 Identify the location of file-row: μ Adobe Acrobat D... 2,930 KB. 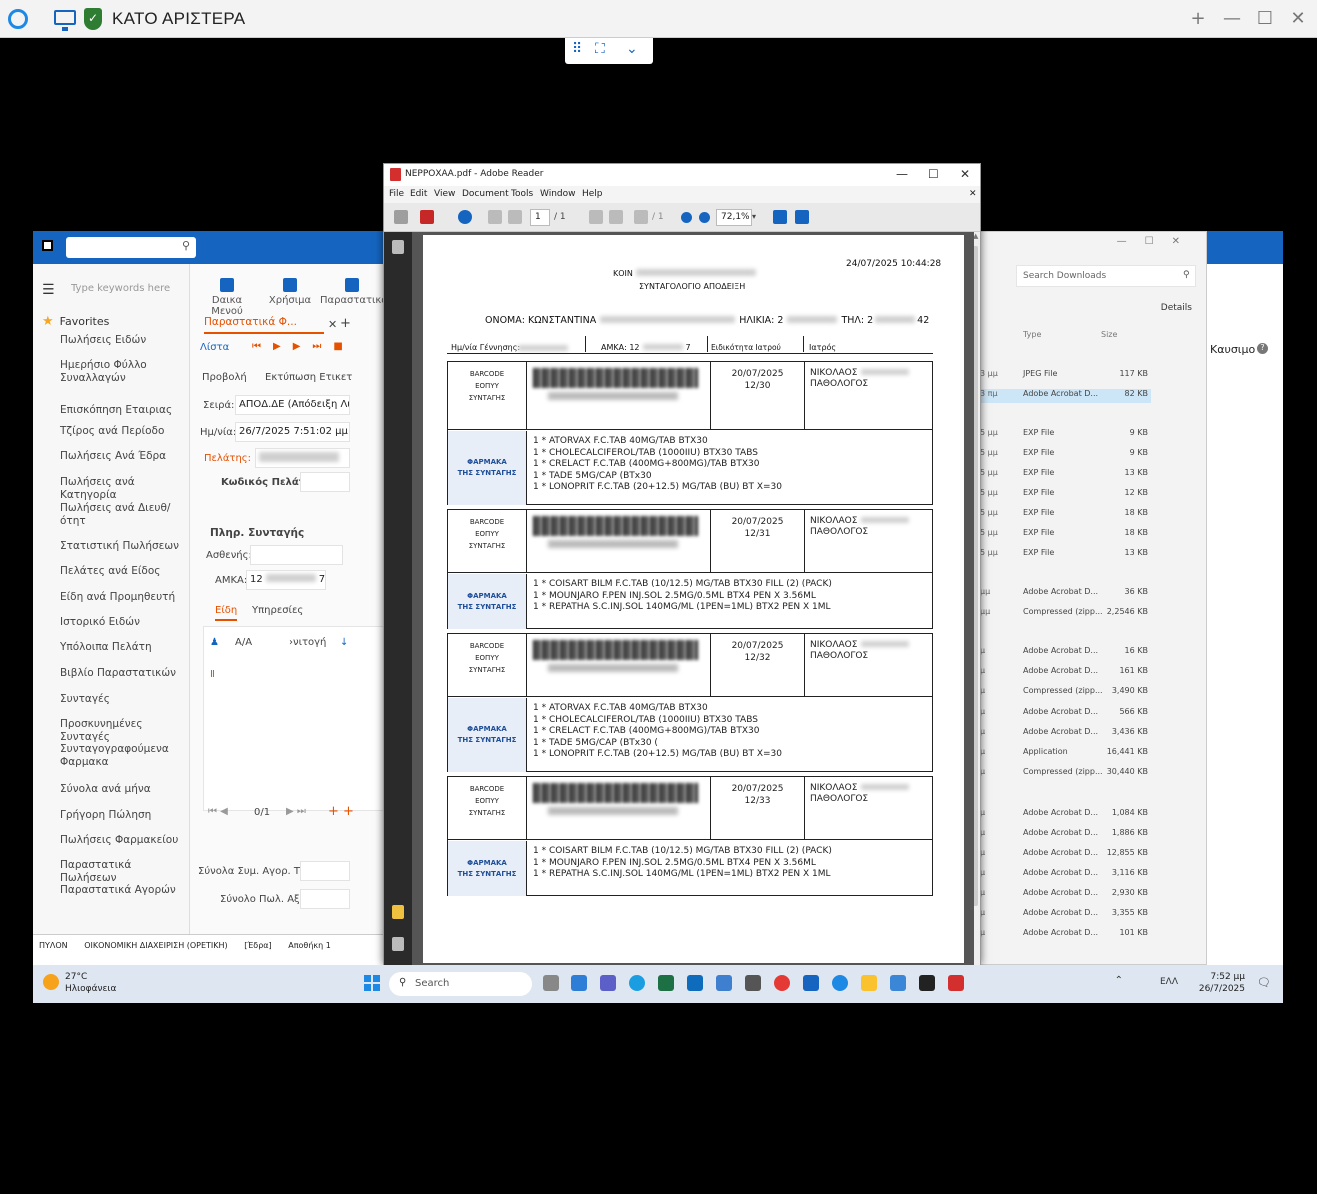
(1063, 895).